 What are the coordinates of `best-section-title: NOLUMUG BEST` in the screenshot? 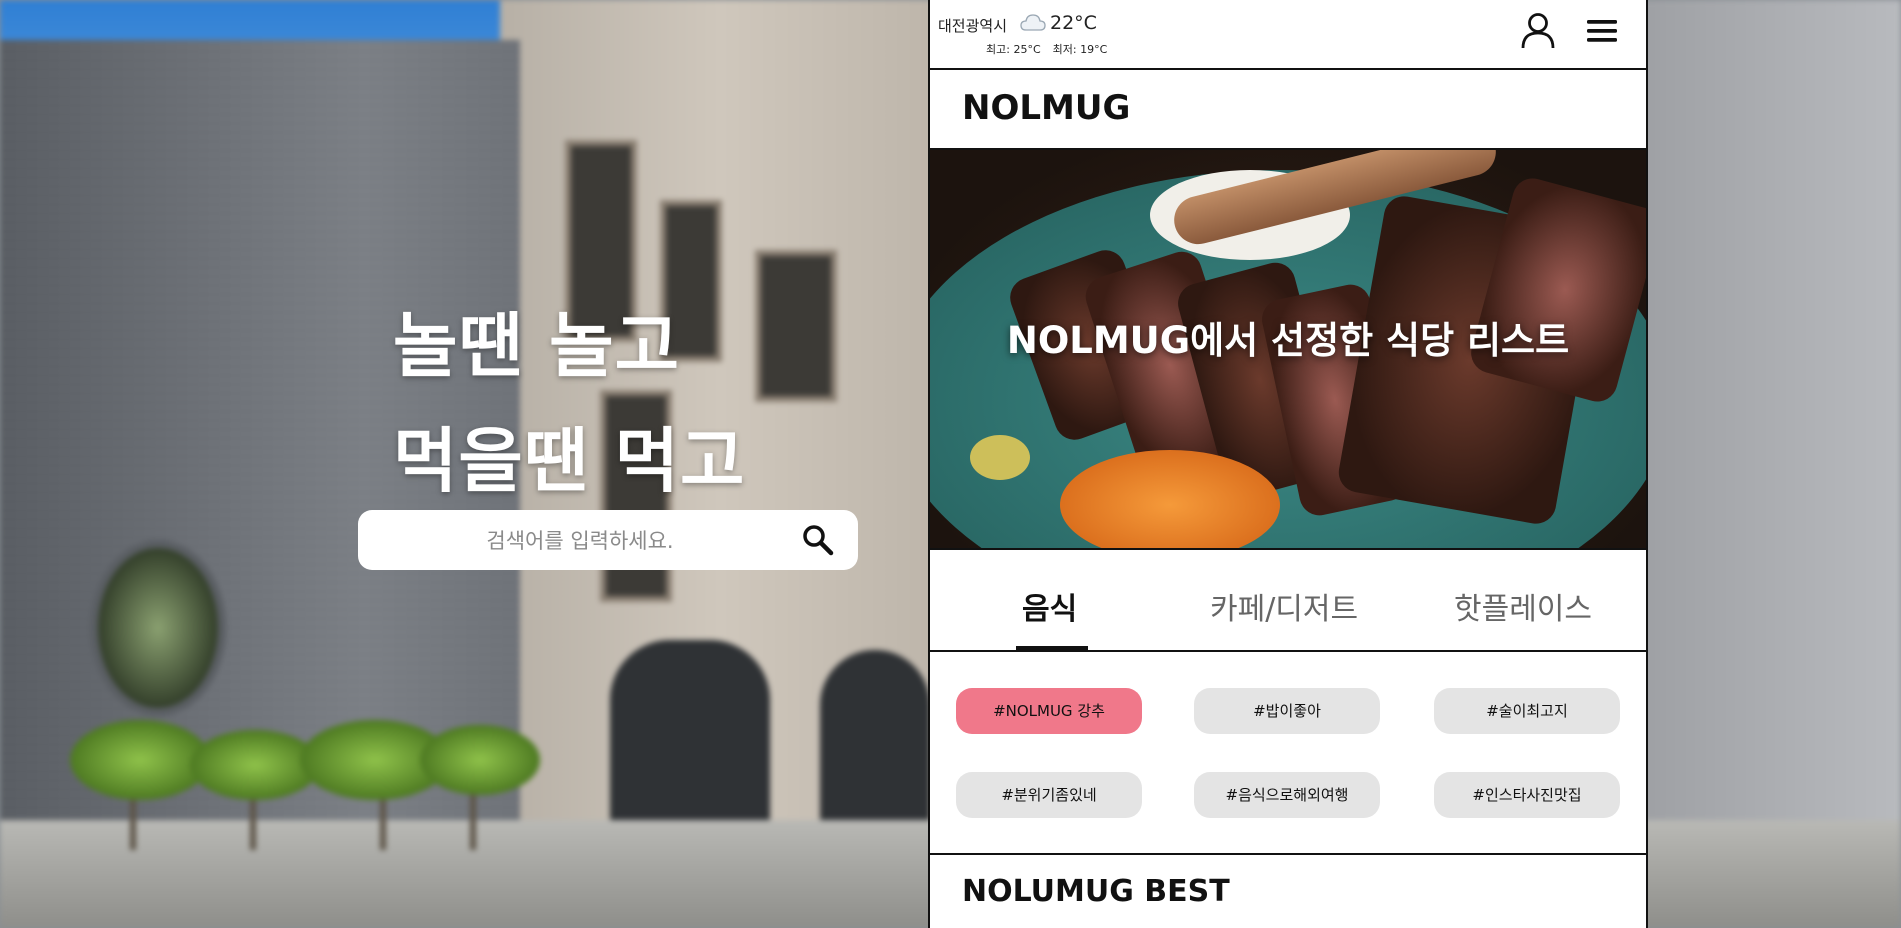 It's located at (1096, 891).